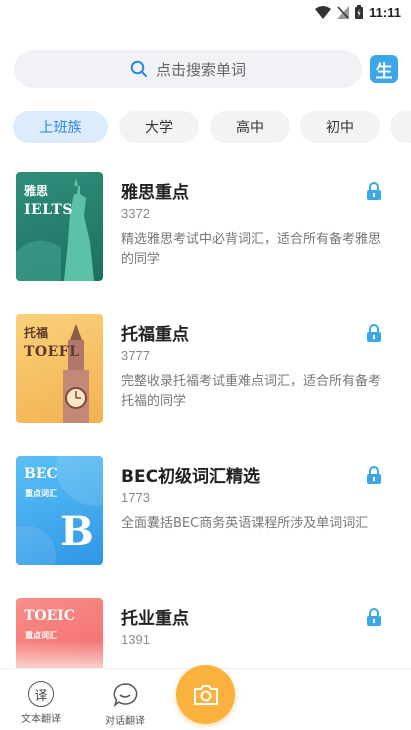  What do you see at coordinates (48, 210) in the screenshot?
I see `cover-subtitle: IELTS` at bounding box center [48, 210].